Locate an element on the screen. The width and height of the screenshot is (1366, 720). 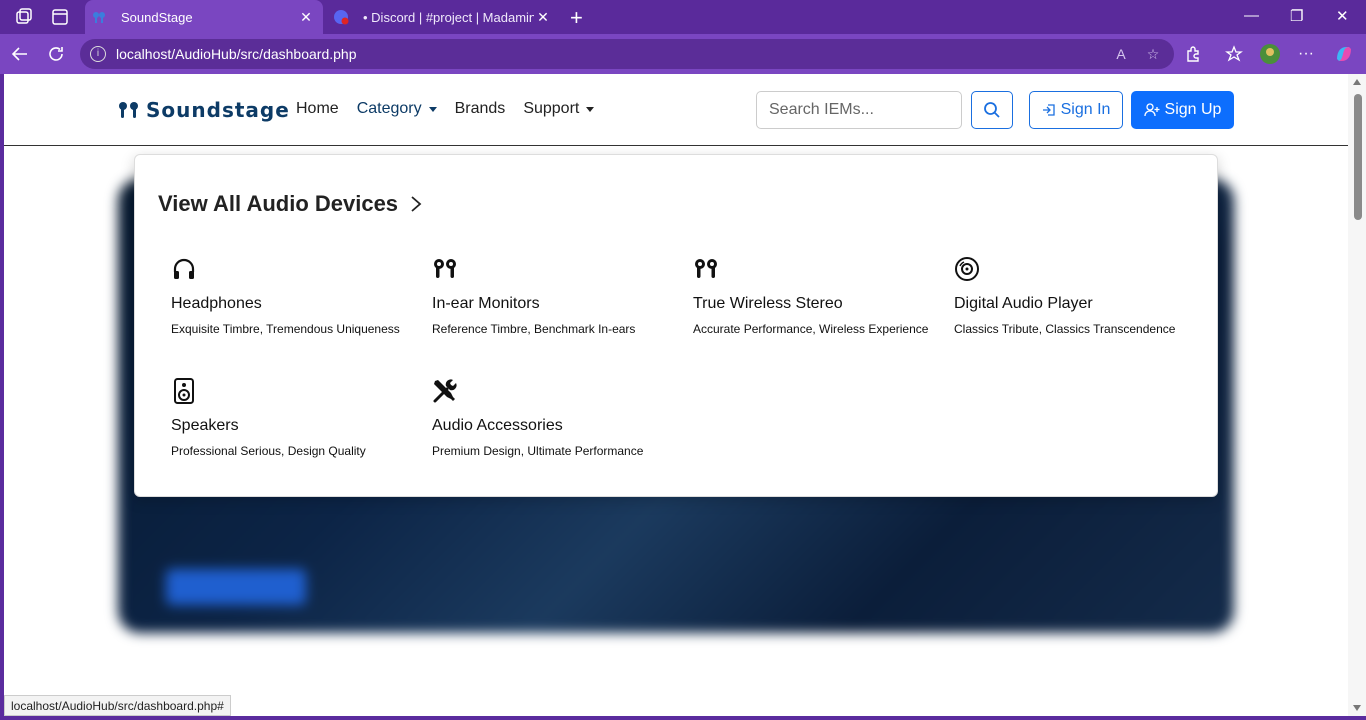
category-name: Headphones is located at coordinates (216, 303).